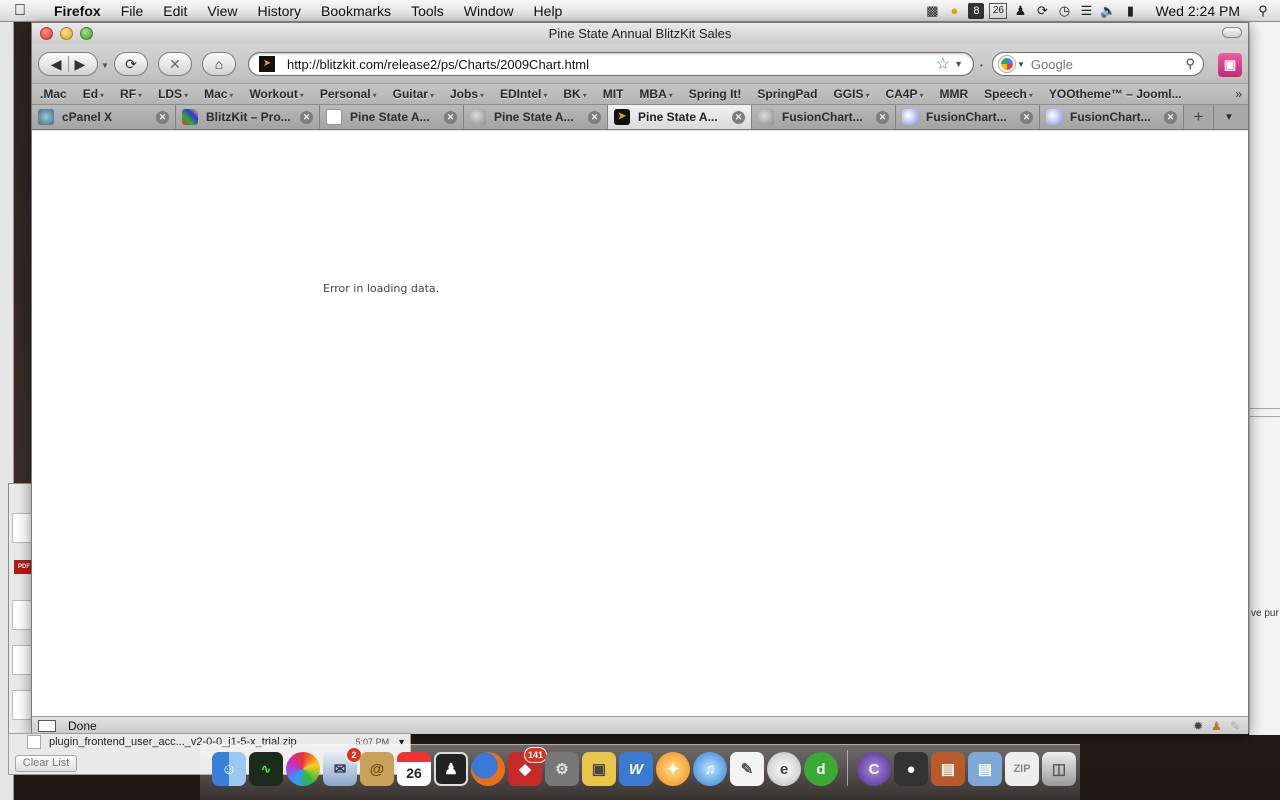  What do you see at coordinates (1042, 11) in the screenshot?
I see `sync-icon: ⟳` at bounding box center [1042, 11].